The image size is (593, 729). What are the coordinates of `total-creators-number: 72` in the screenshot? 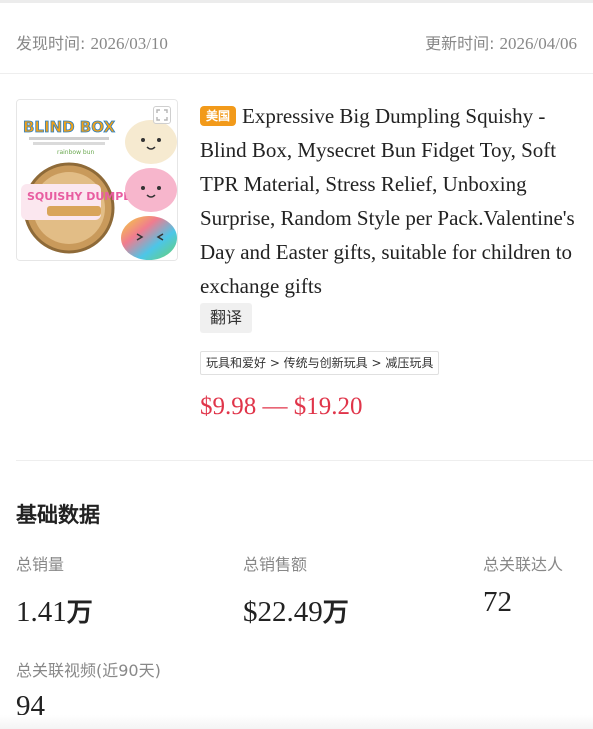 It's located at (497, 602).